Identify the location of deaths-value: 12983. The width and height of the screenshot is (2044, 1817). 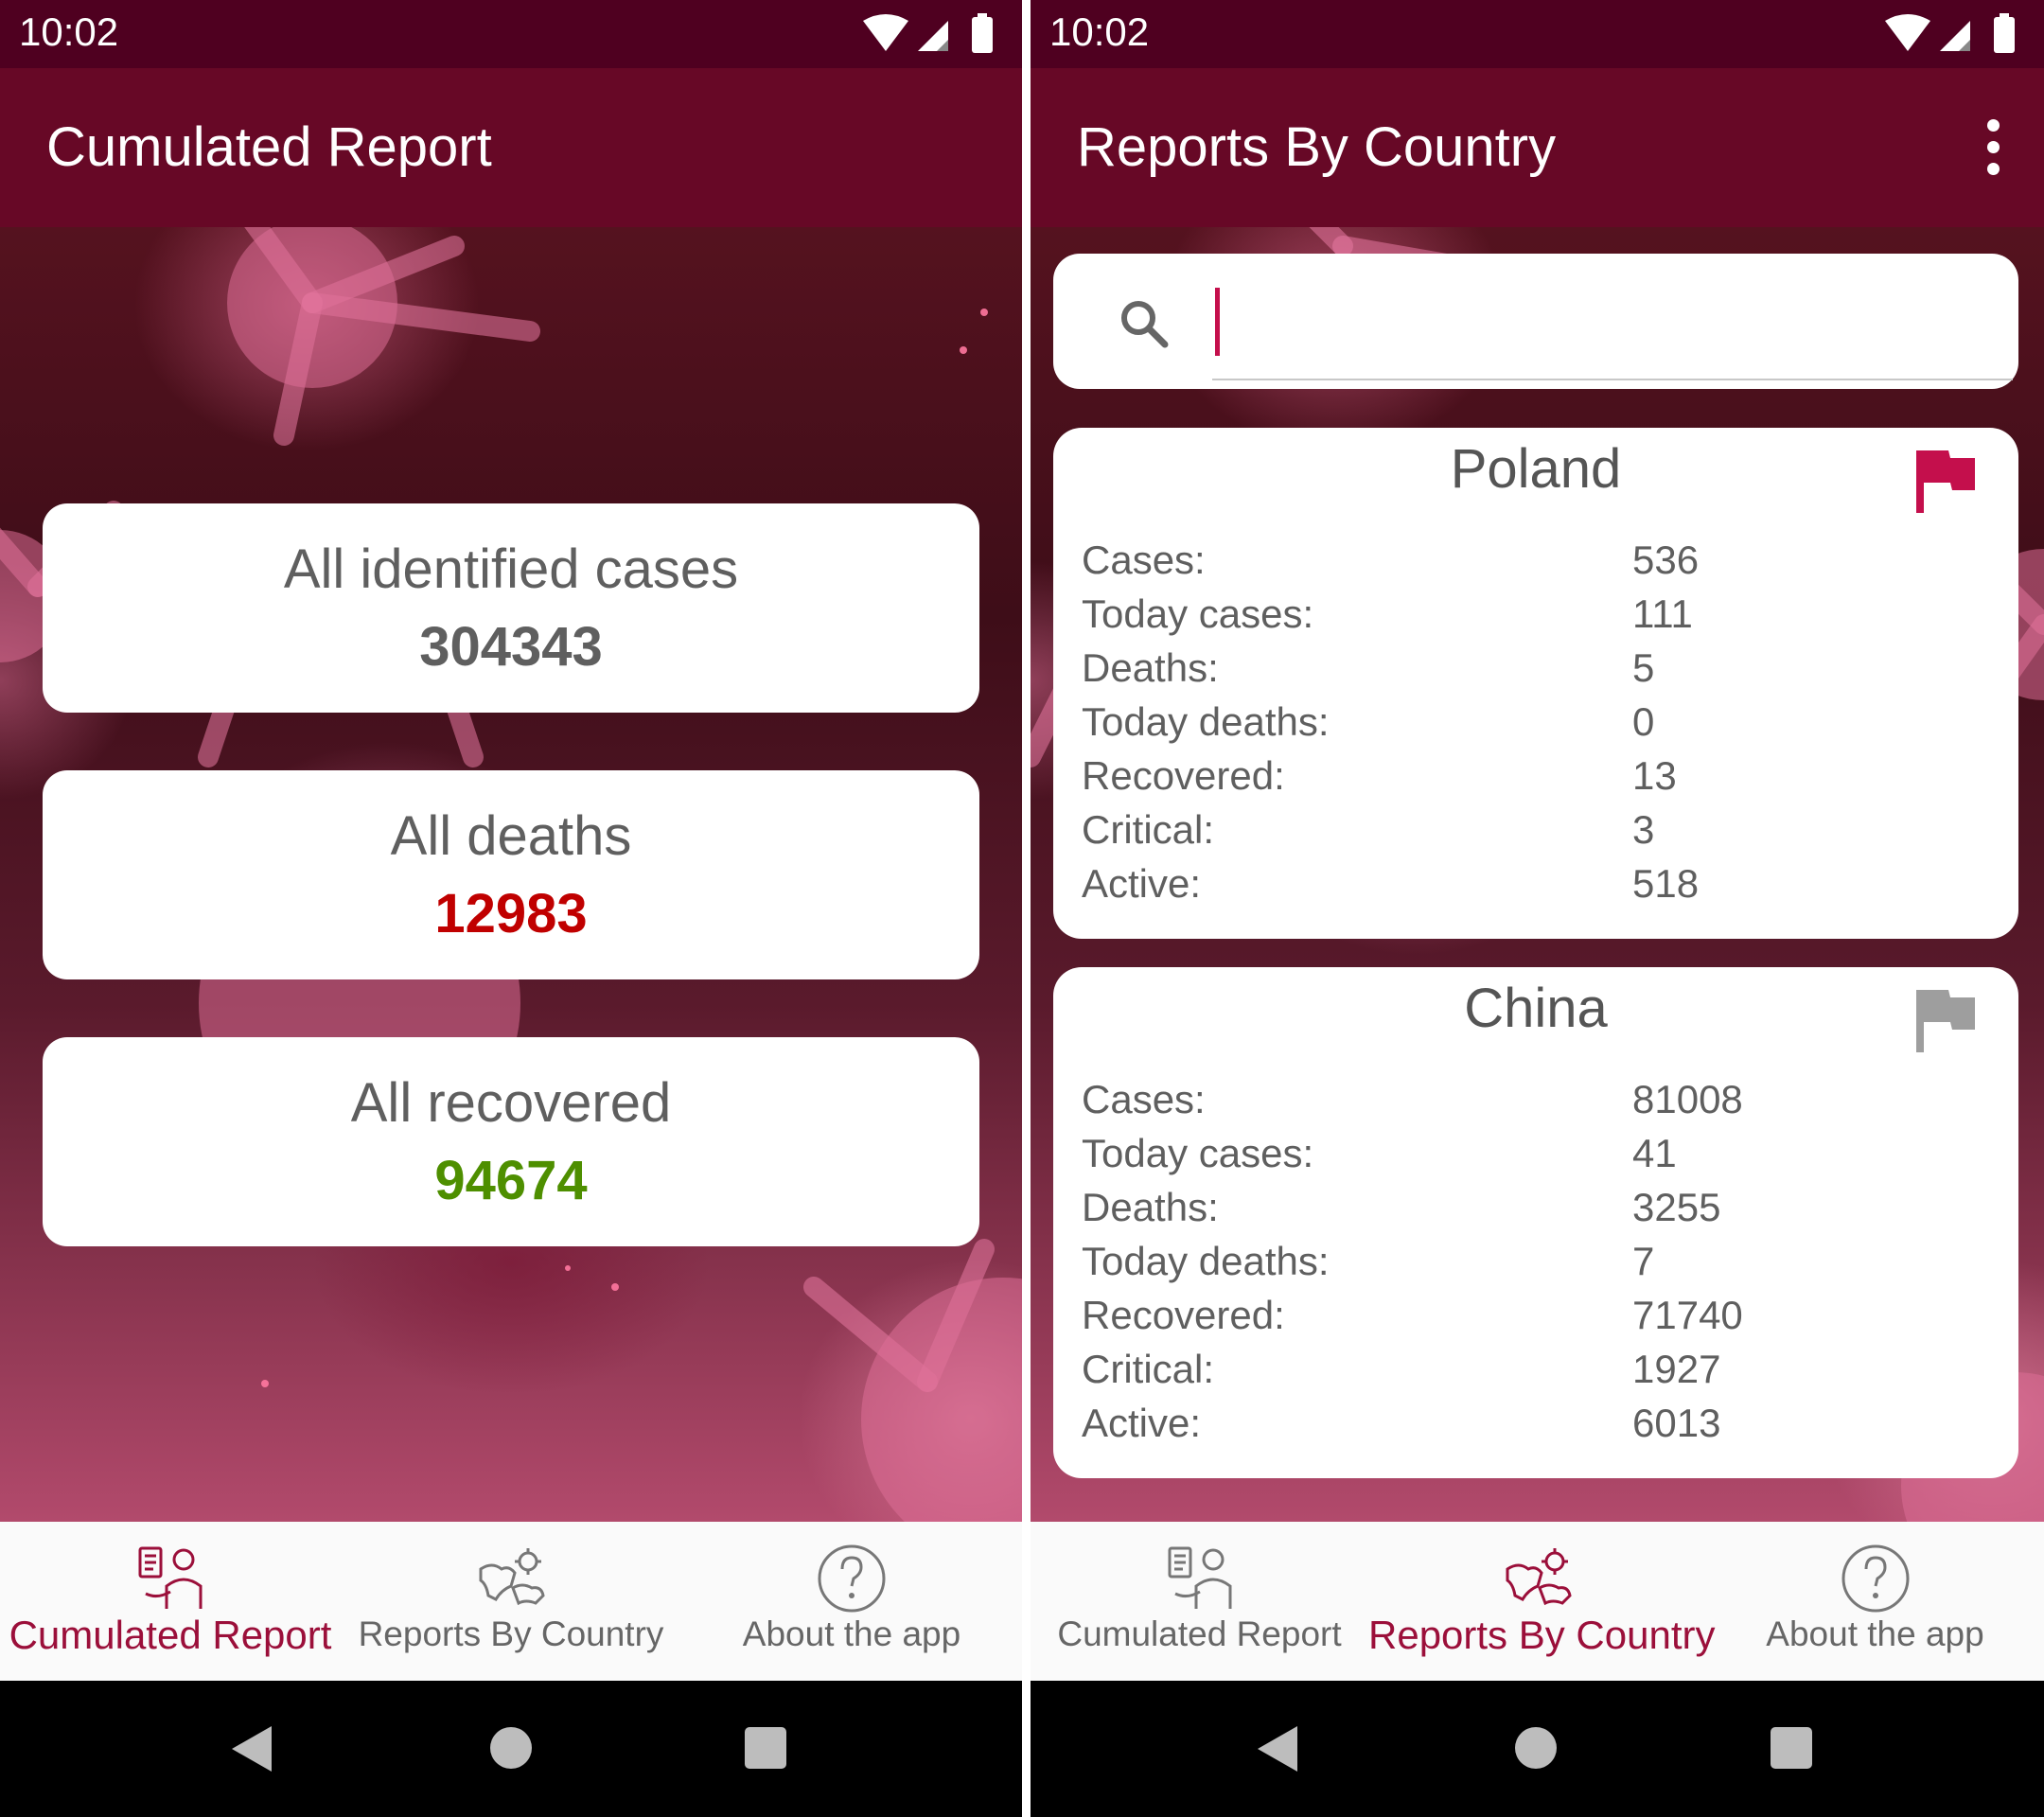
(511, 914).